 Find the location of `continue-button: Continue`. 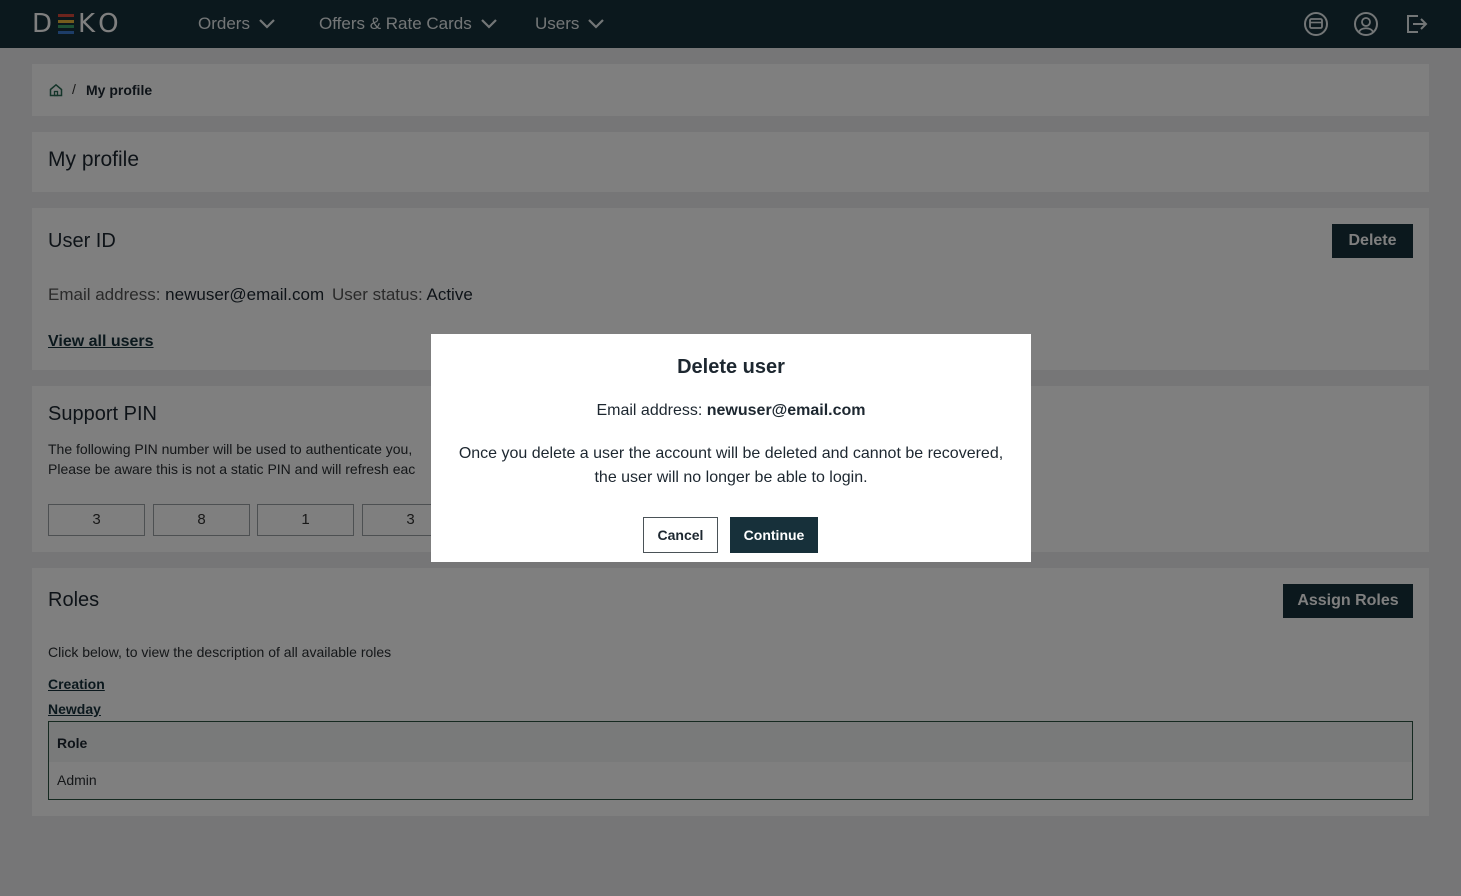

continue-button: Continue is located at coordinates (774, 535).